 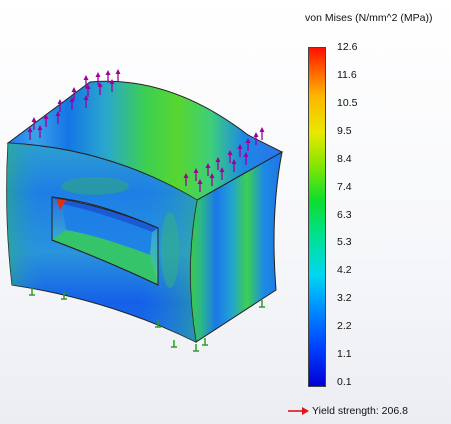 What do you see at coordinates (344, 270) in the screenshot?
I see `legend-tick-label: 4.2` at bounding box center [344, 270].